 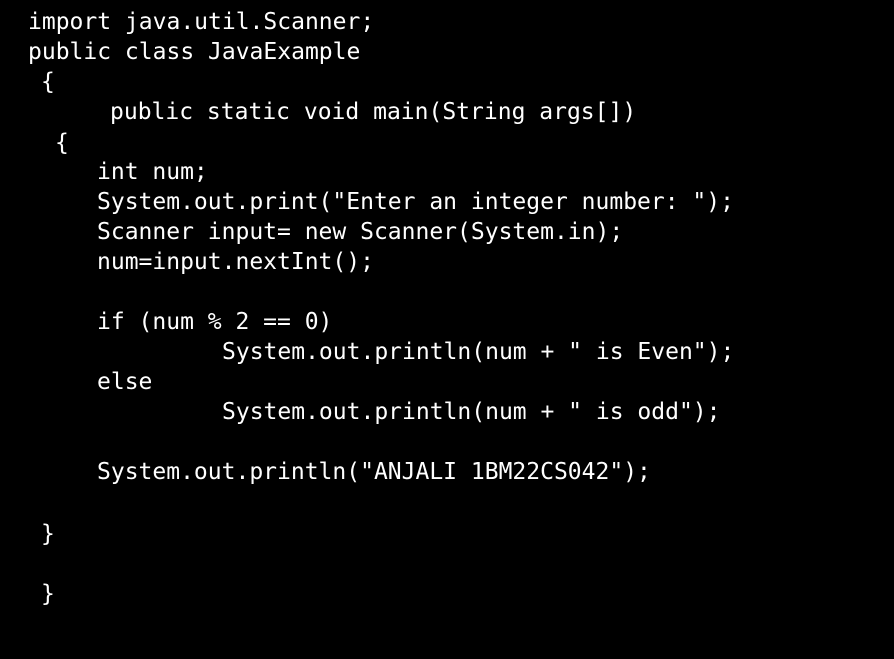 I want to click on code-line: else, so click(x=125, y=382).